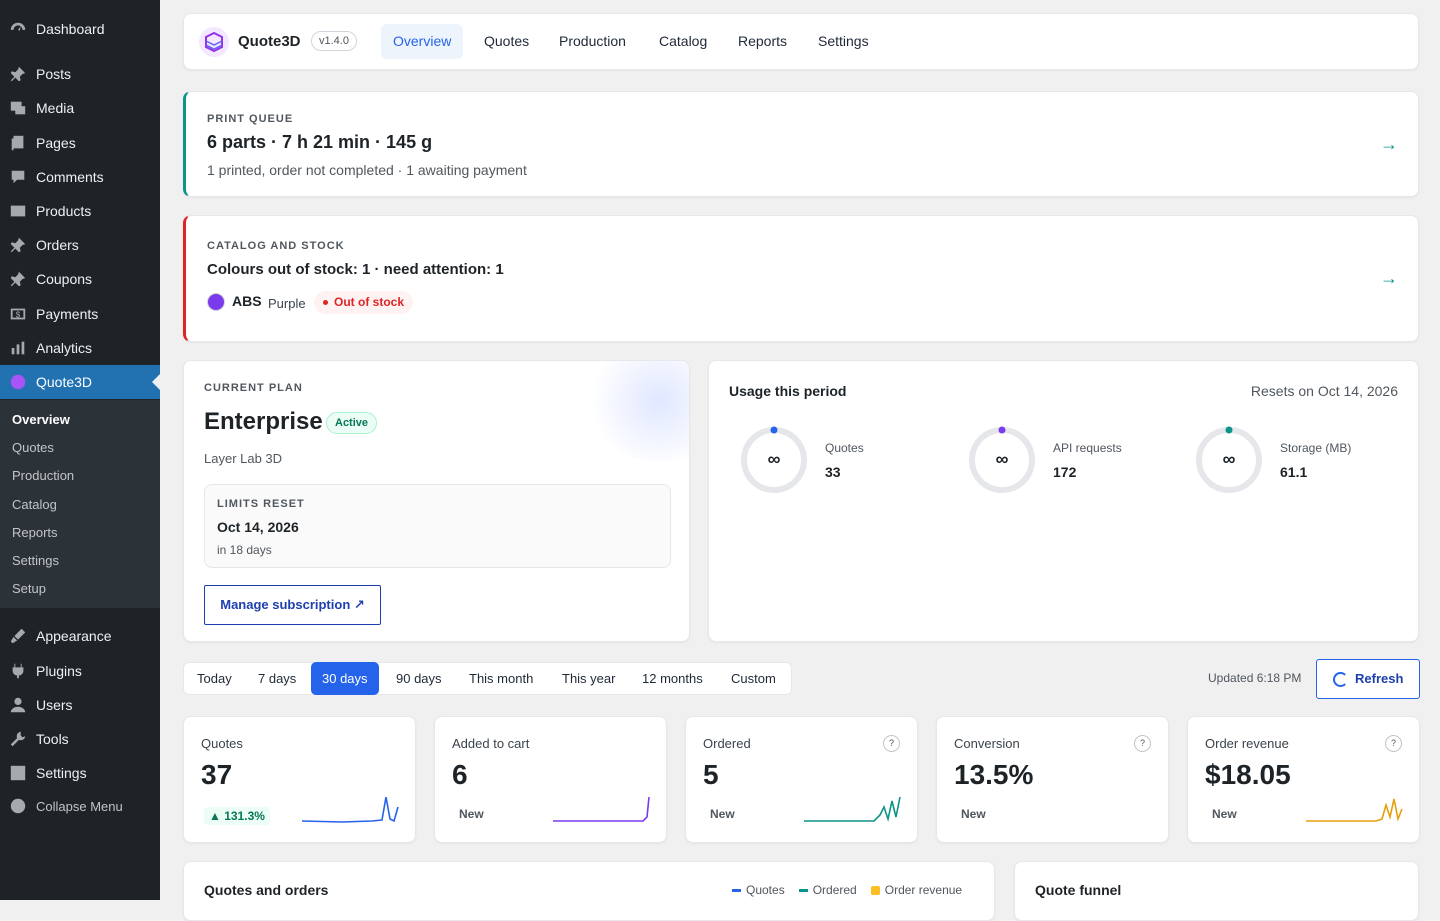  I want to click on comment-icon, so click(18, 177).